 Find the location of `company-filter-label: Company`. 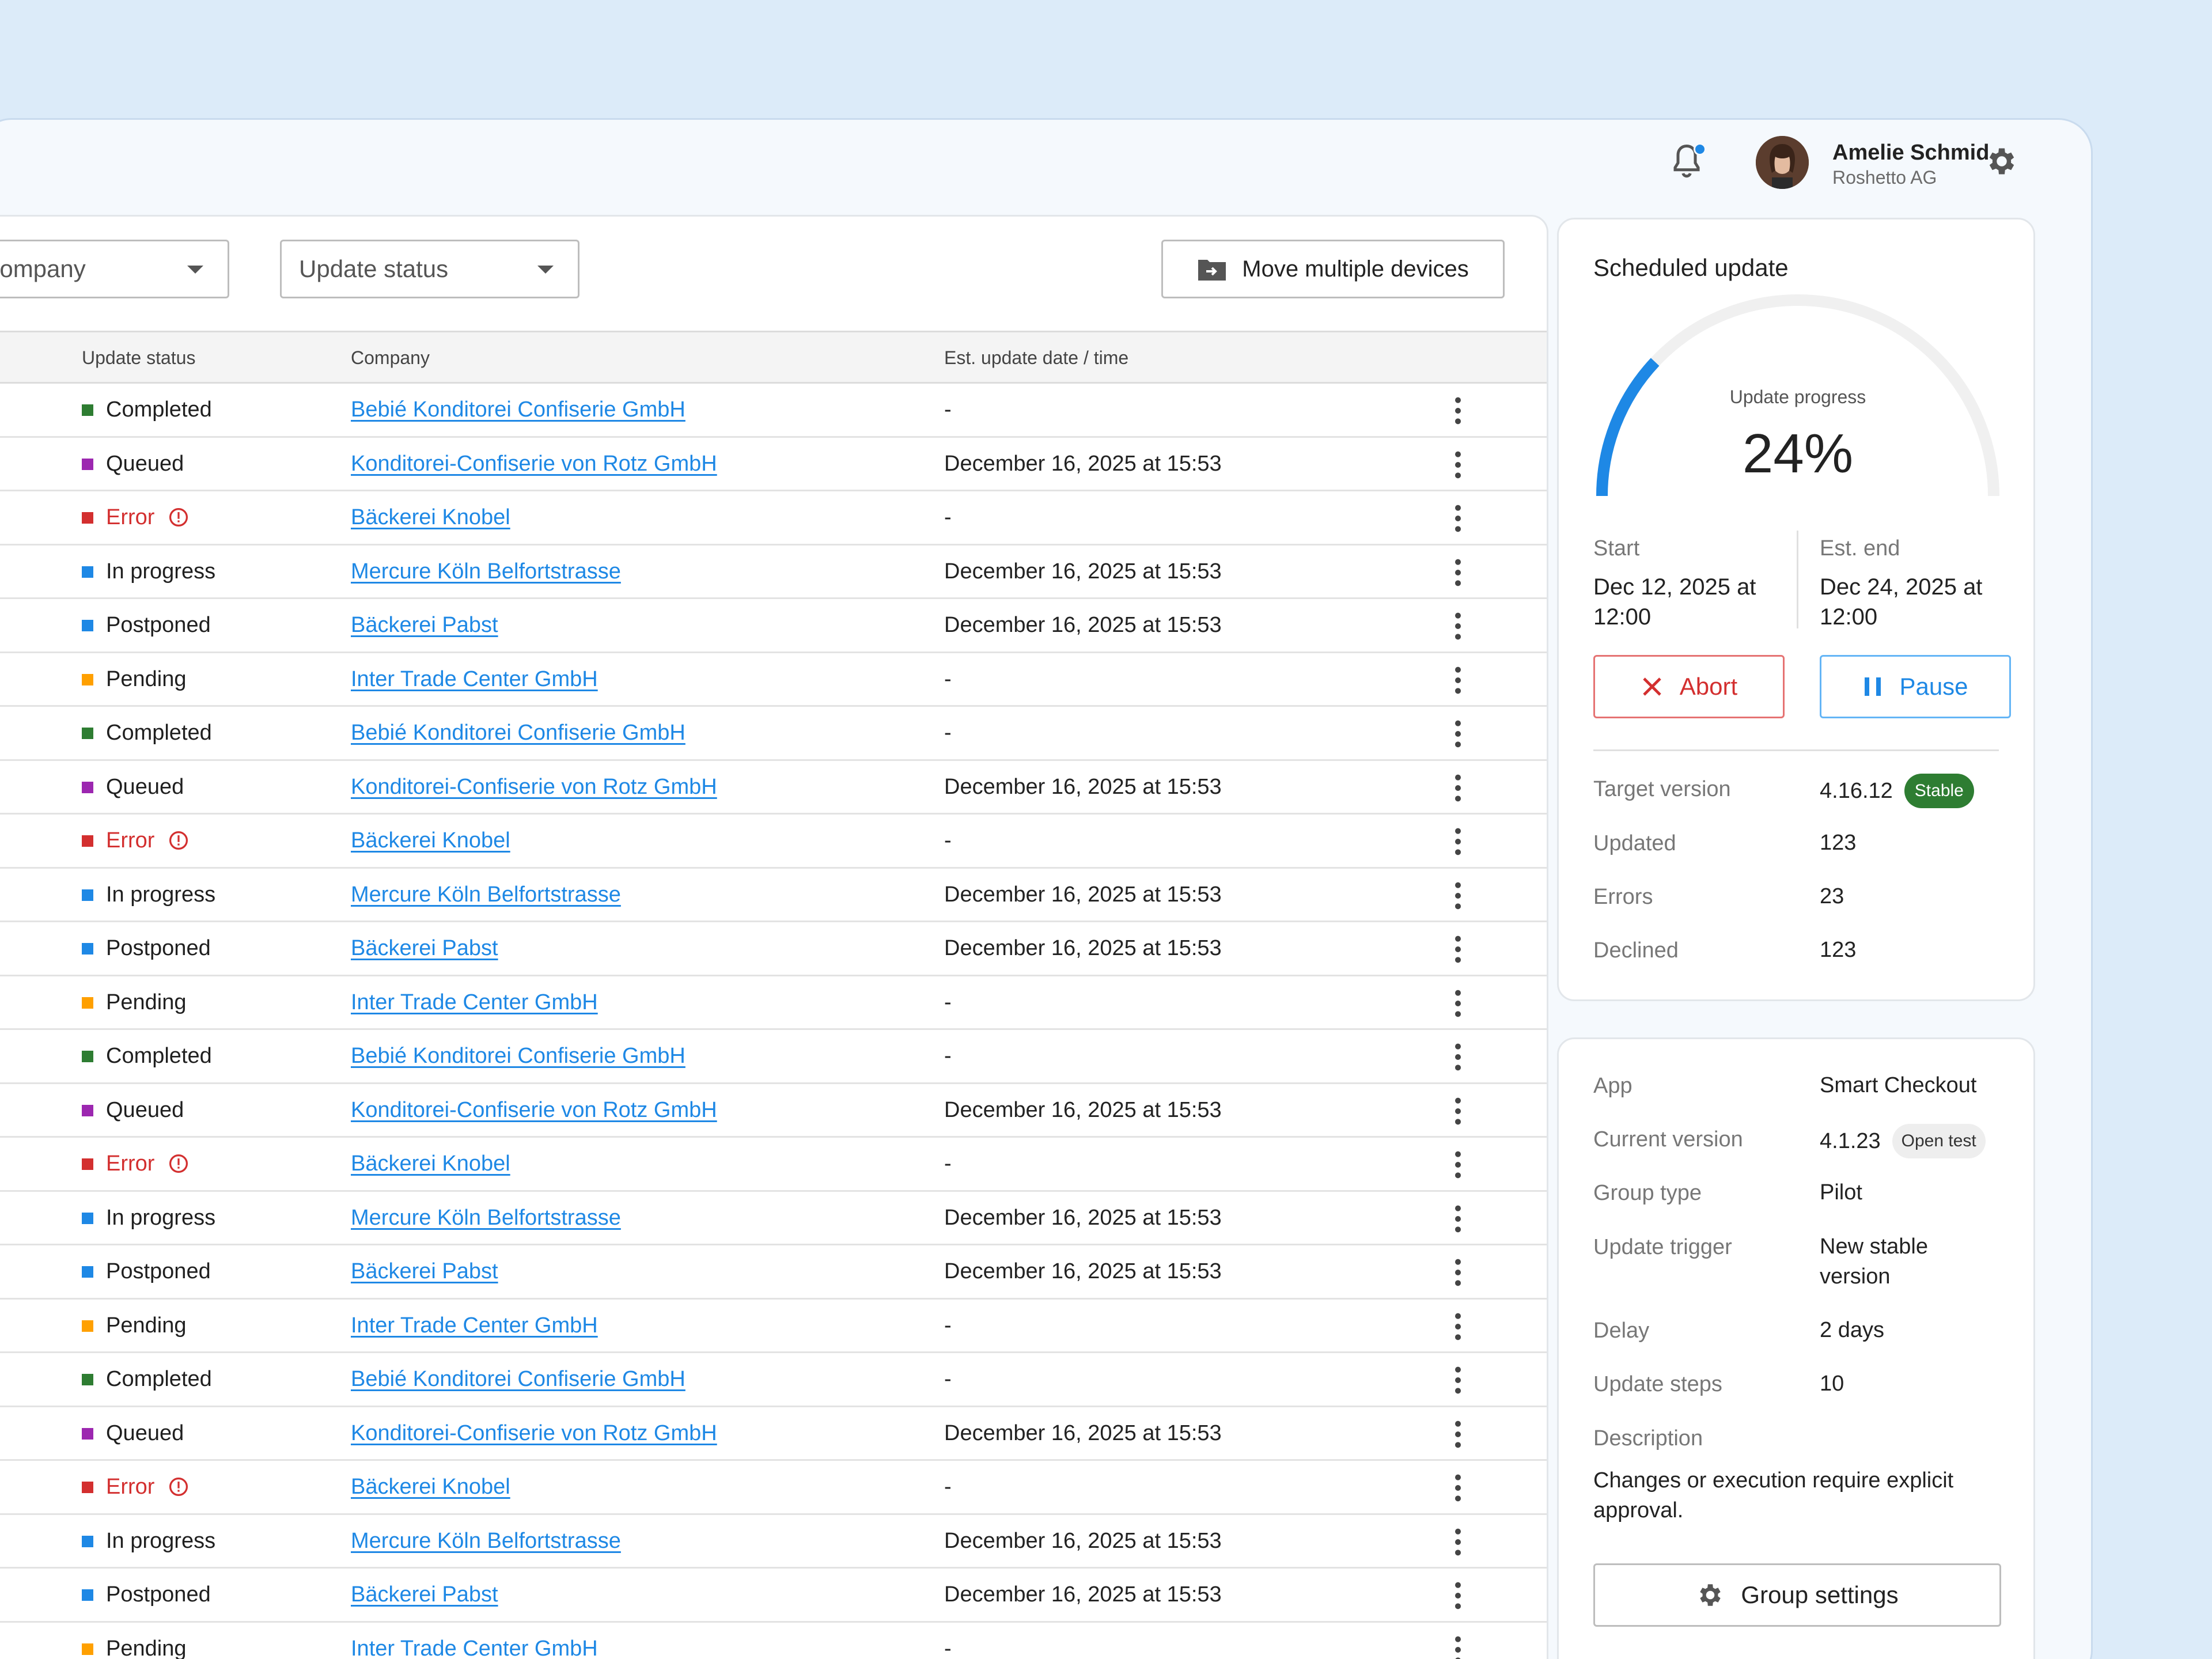

company-filter-label: Company is located at coordinates (43, 268).